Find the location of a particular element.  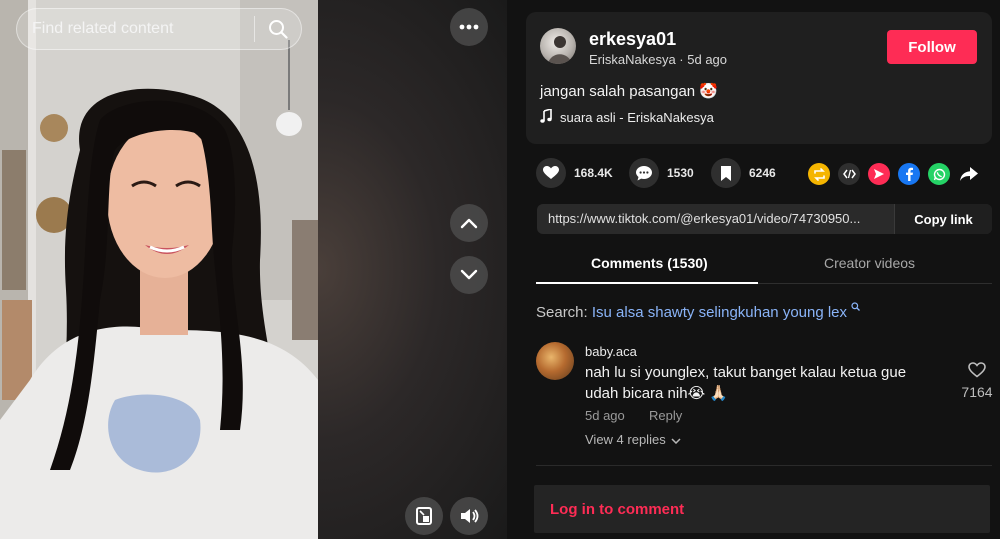

author-avatar is located at coordinates (558, 46).